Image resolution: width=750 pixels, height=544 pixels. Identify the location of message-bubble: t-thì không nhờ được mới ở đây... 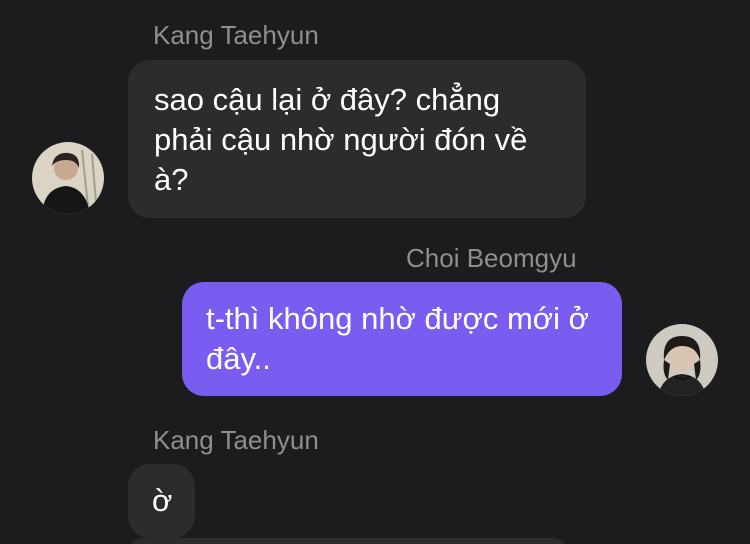
(402, 339).